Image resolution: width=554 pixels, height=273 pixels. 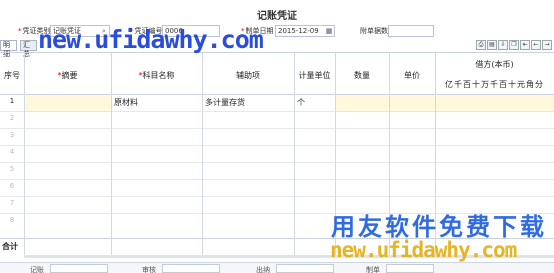 What do you see at coordinates (439, 227) in the screenshot?
I see `watermark-slogan: 用友软件免费下载` at bounding box center [439, 227].